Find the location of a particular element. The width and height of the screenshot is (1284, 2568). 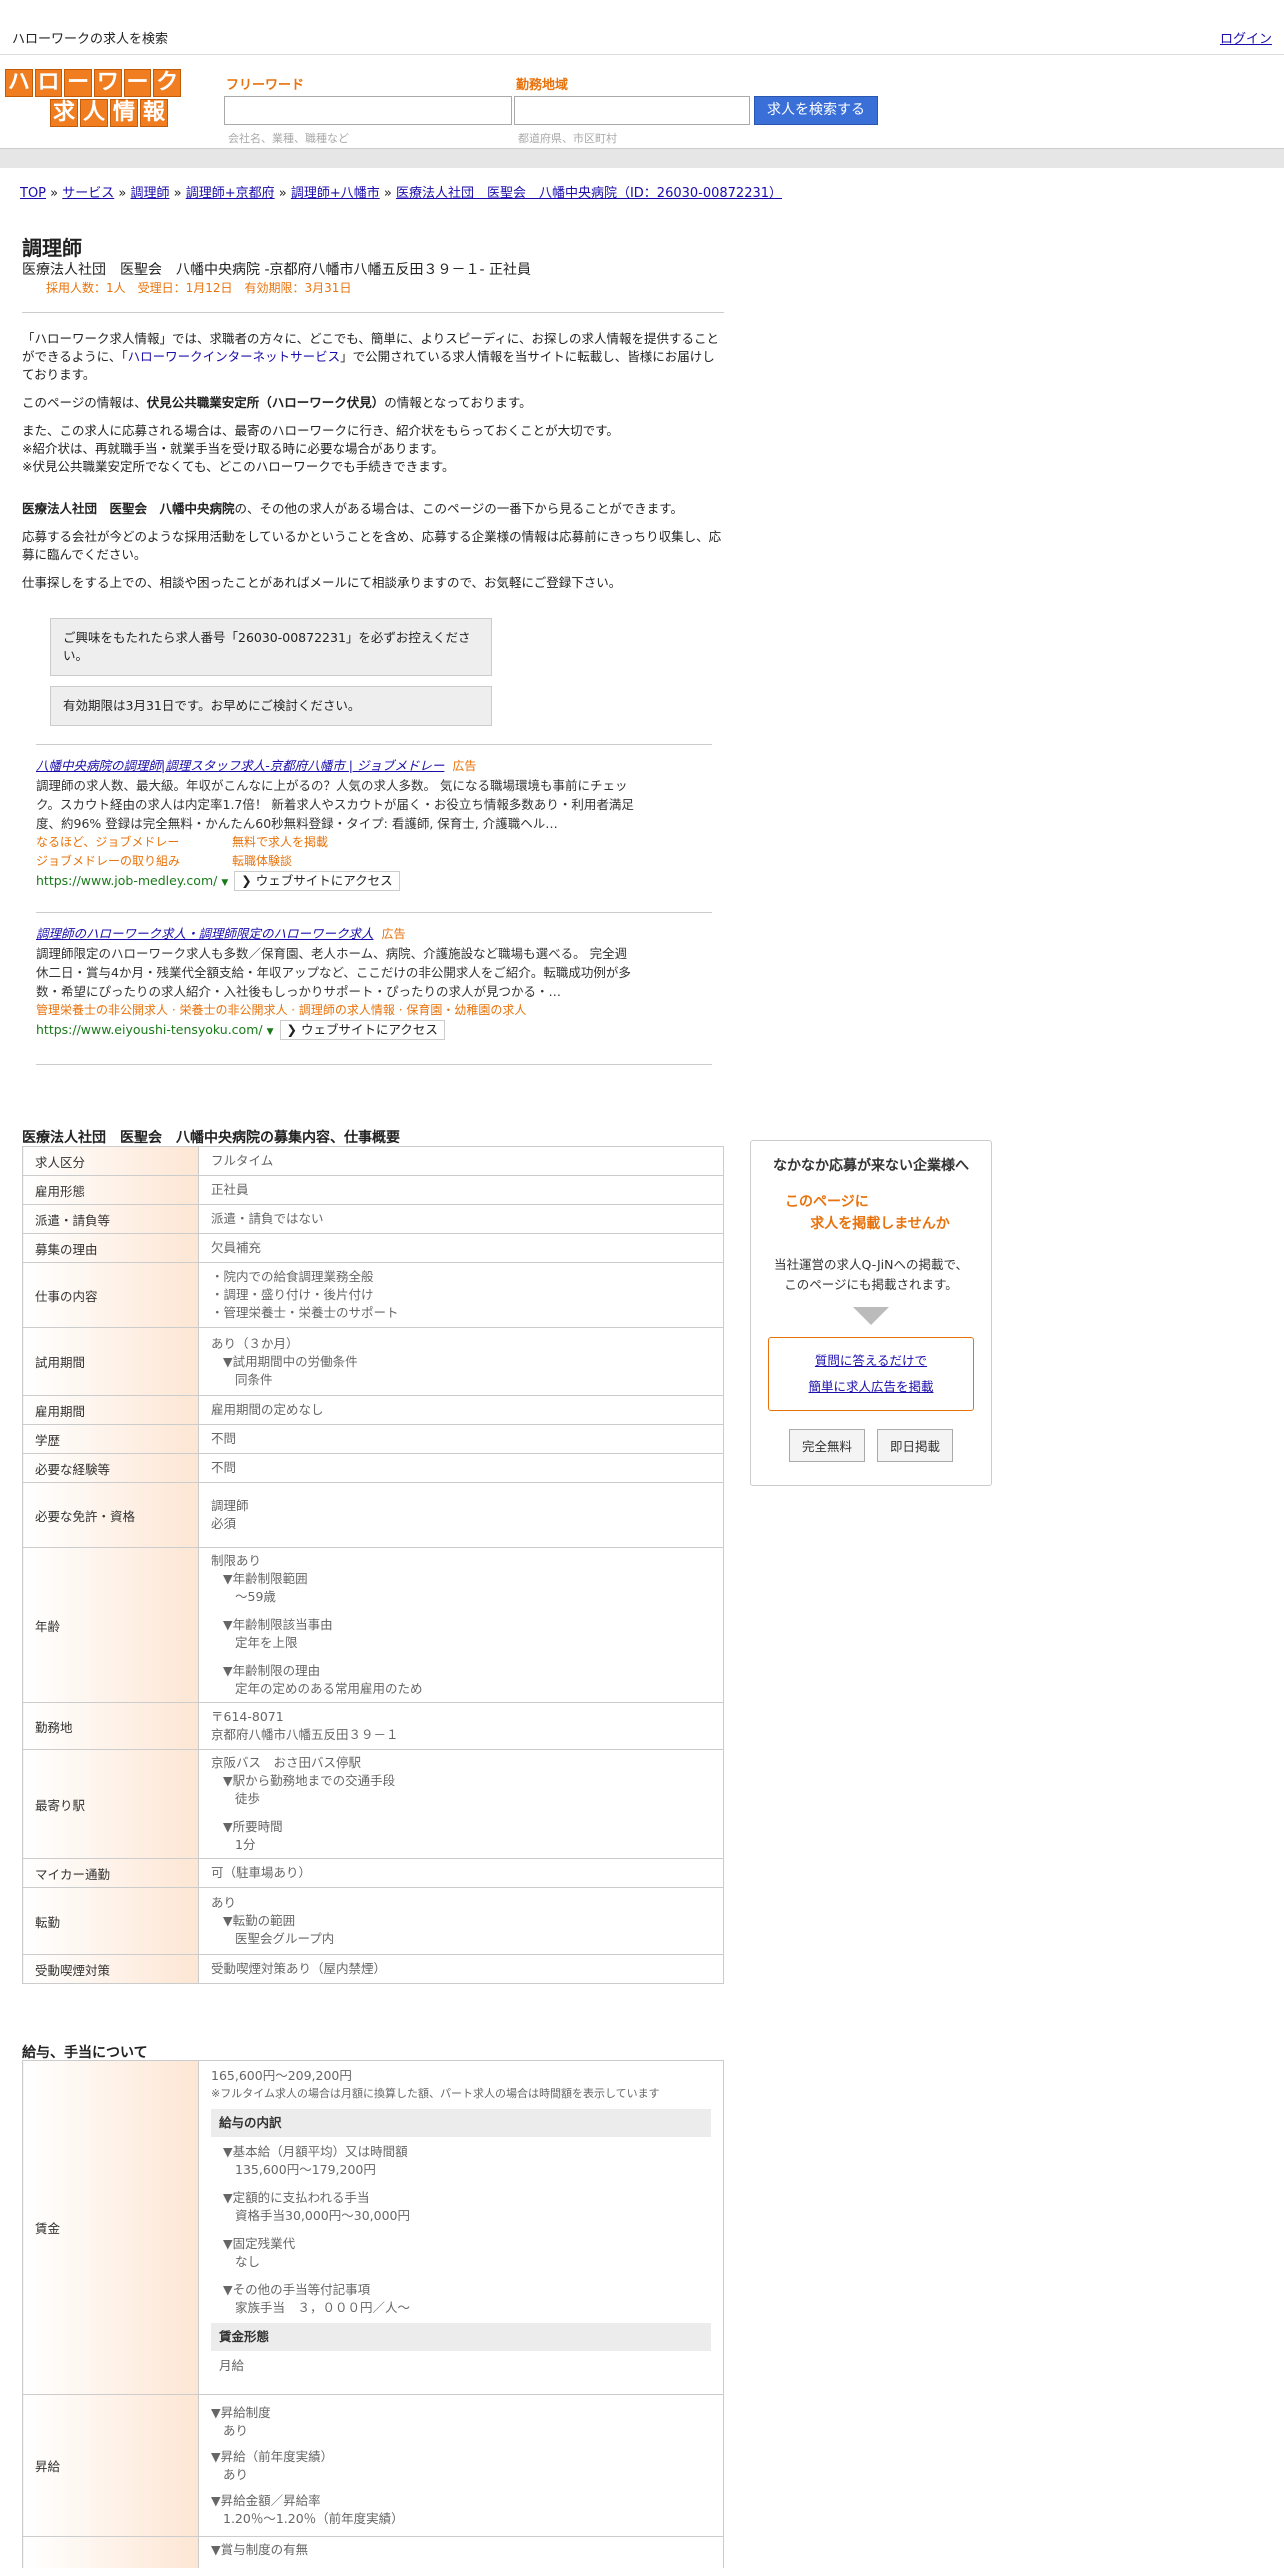

keyword-input is located at coordinates (368, 110).